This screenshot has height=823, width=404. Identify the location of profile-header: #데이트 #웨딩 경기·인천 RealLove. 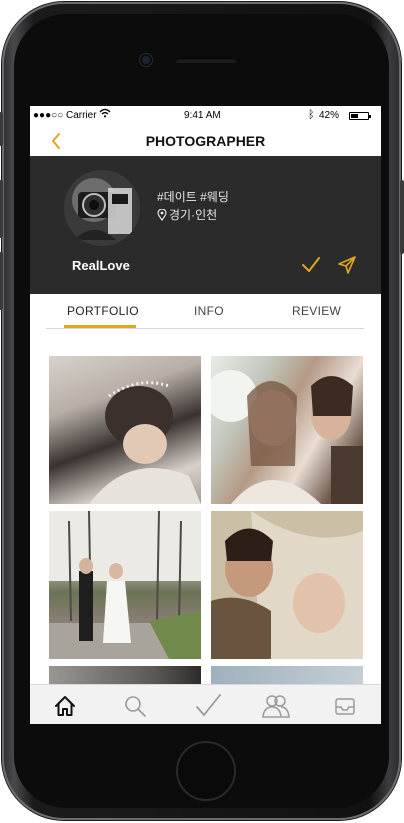
(205, 225).